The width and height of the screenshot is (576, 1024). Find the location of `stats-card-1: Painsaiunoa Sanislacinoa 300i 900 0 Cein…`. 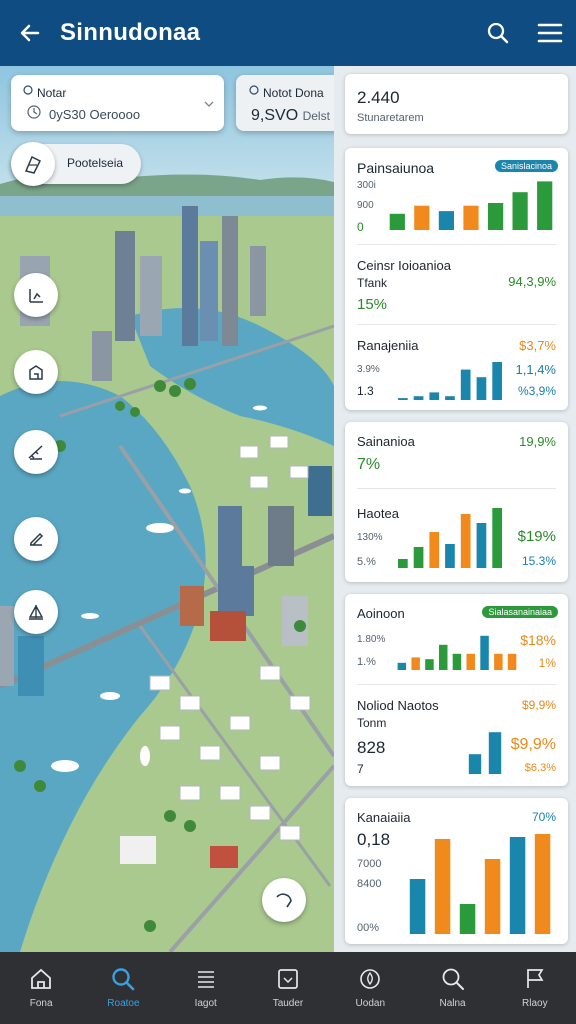

stats-card-1: Painsaiunoa Sanislacinoa 300i 900 0 Cein… is located at coordinates (456, 279).